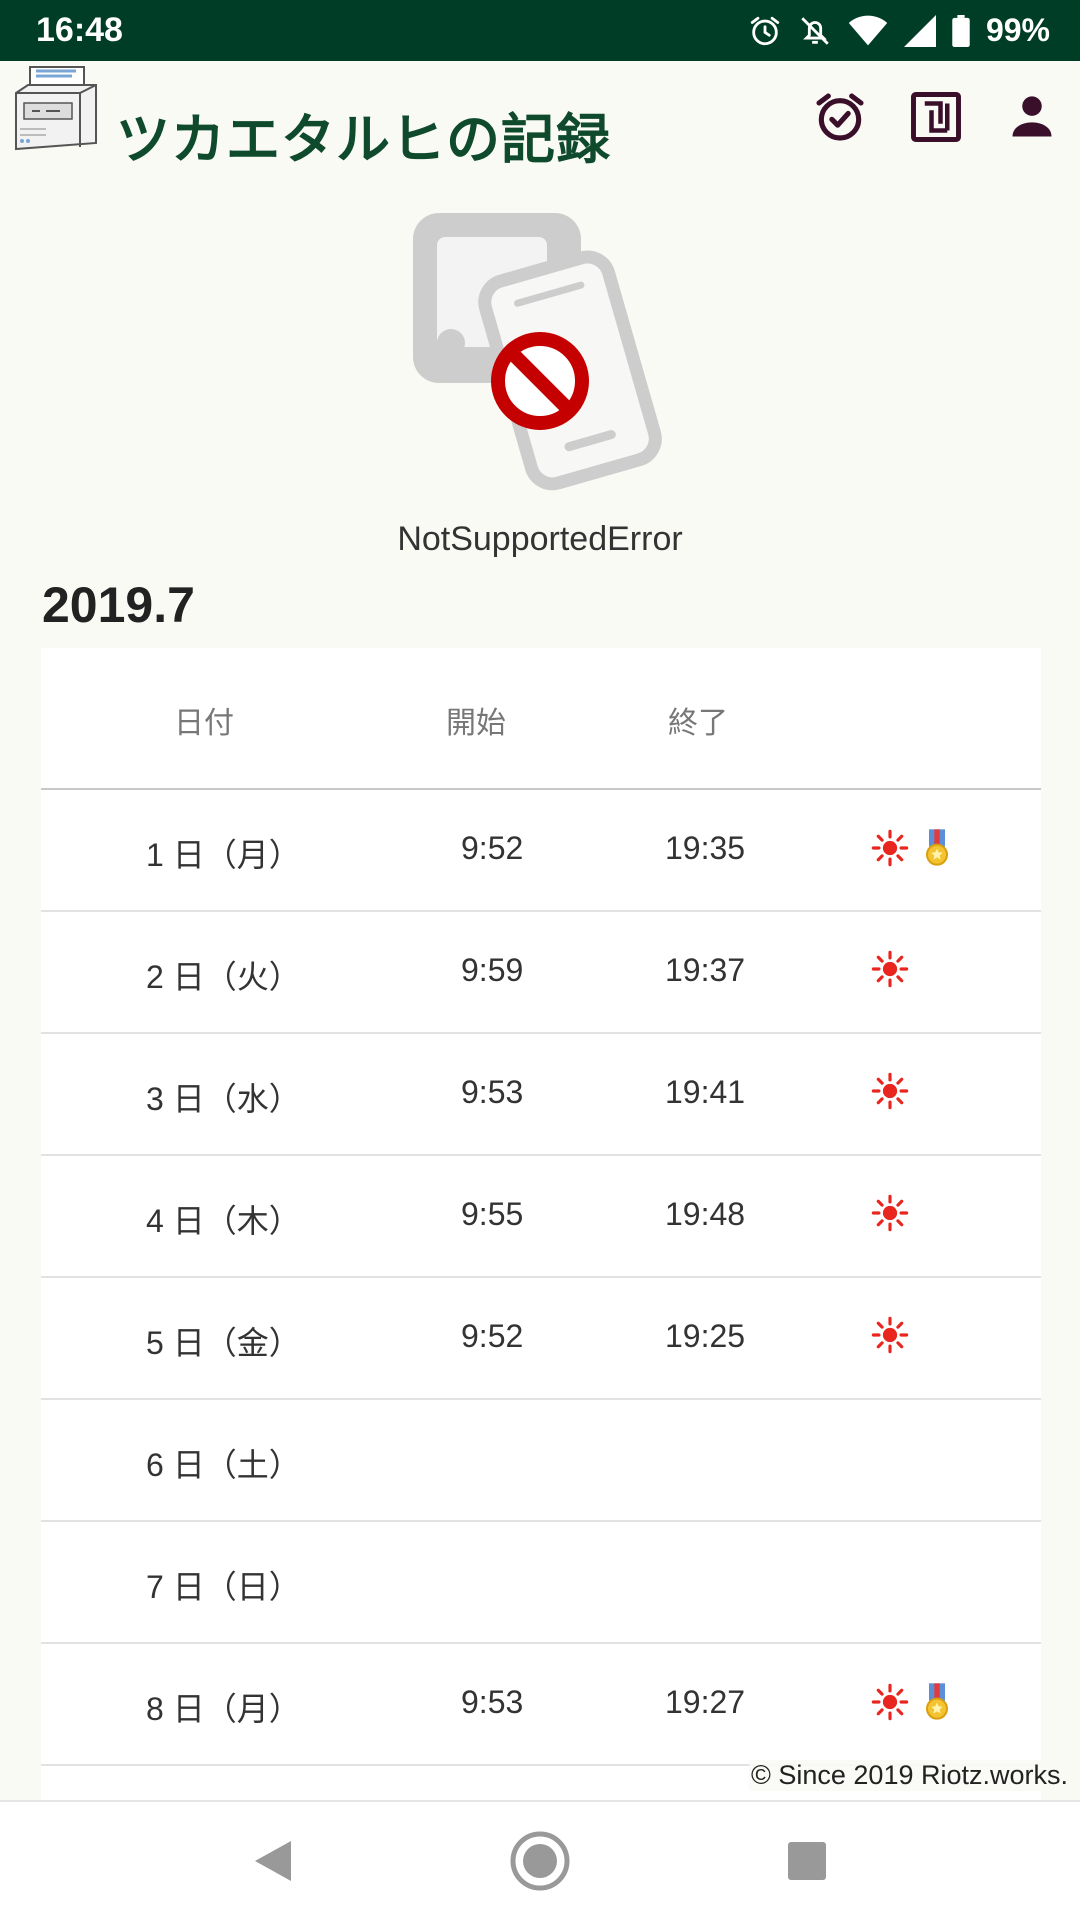 The width and height of the screenshot is (1080, 1920). Describe the element at coordinates (223, 1587) in the screenshot. I see `row-date: 7 日（日）` at that location.